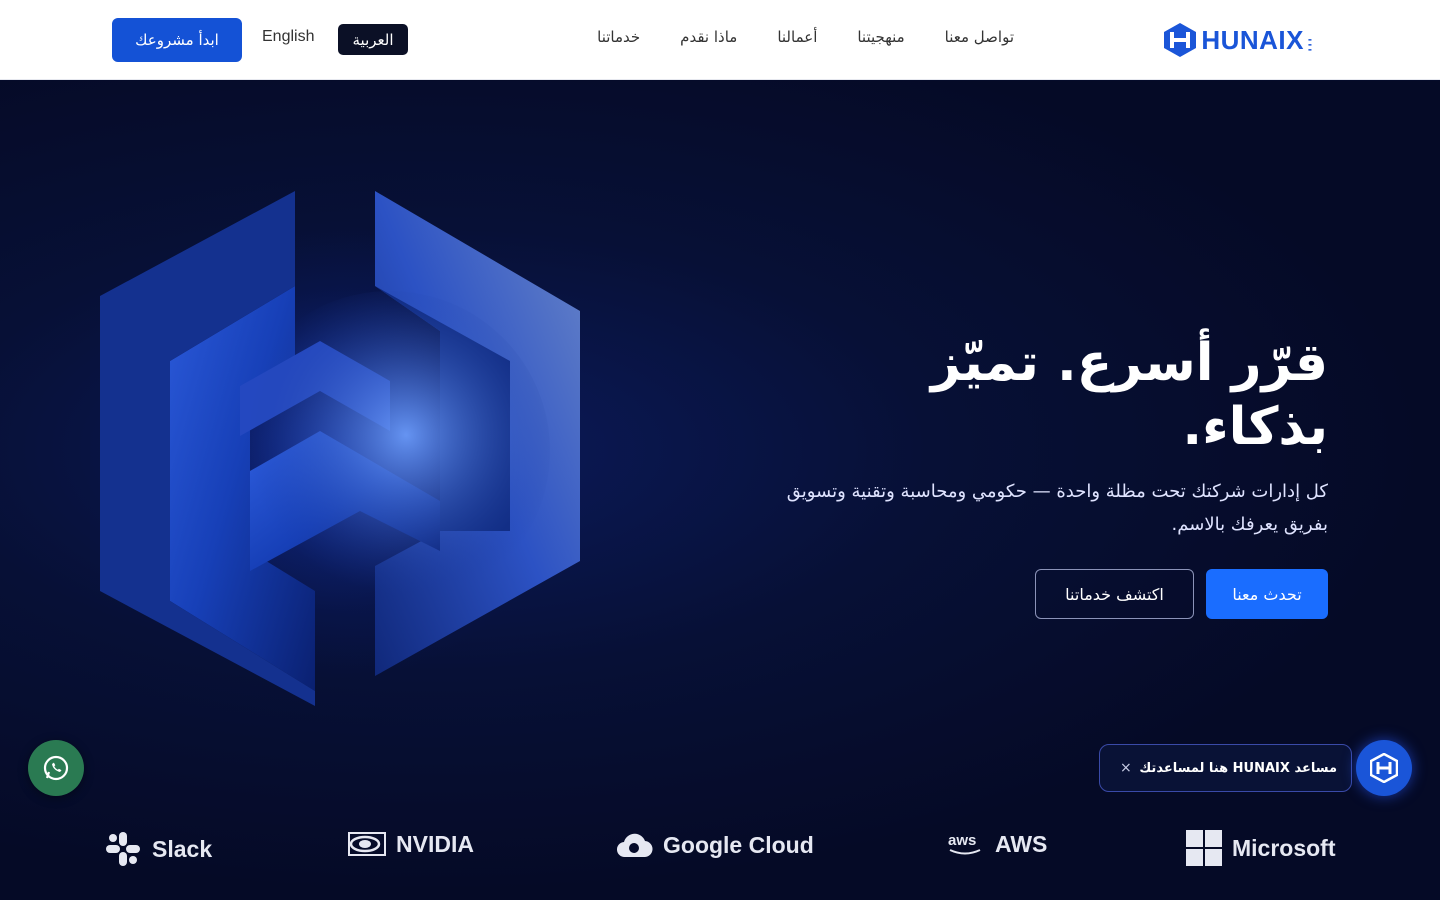 The image size is (1440, 900). What do you see at coordinates (1267, 594) in the screenshot?
I see `talk-to-us-button: تحدث معنا` at bounding box center [1267, 594].